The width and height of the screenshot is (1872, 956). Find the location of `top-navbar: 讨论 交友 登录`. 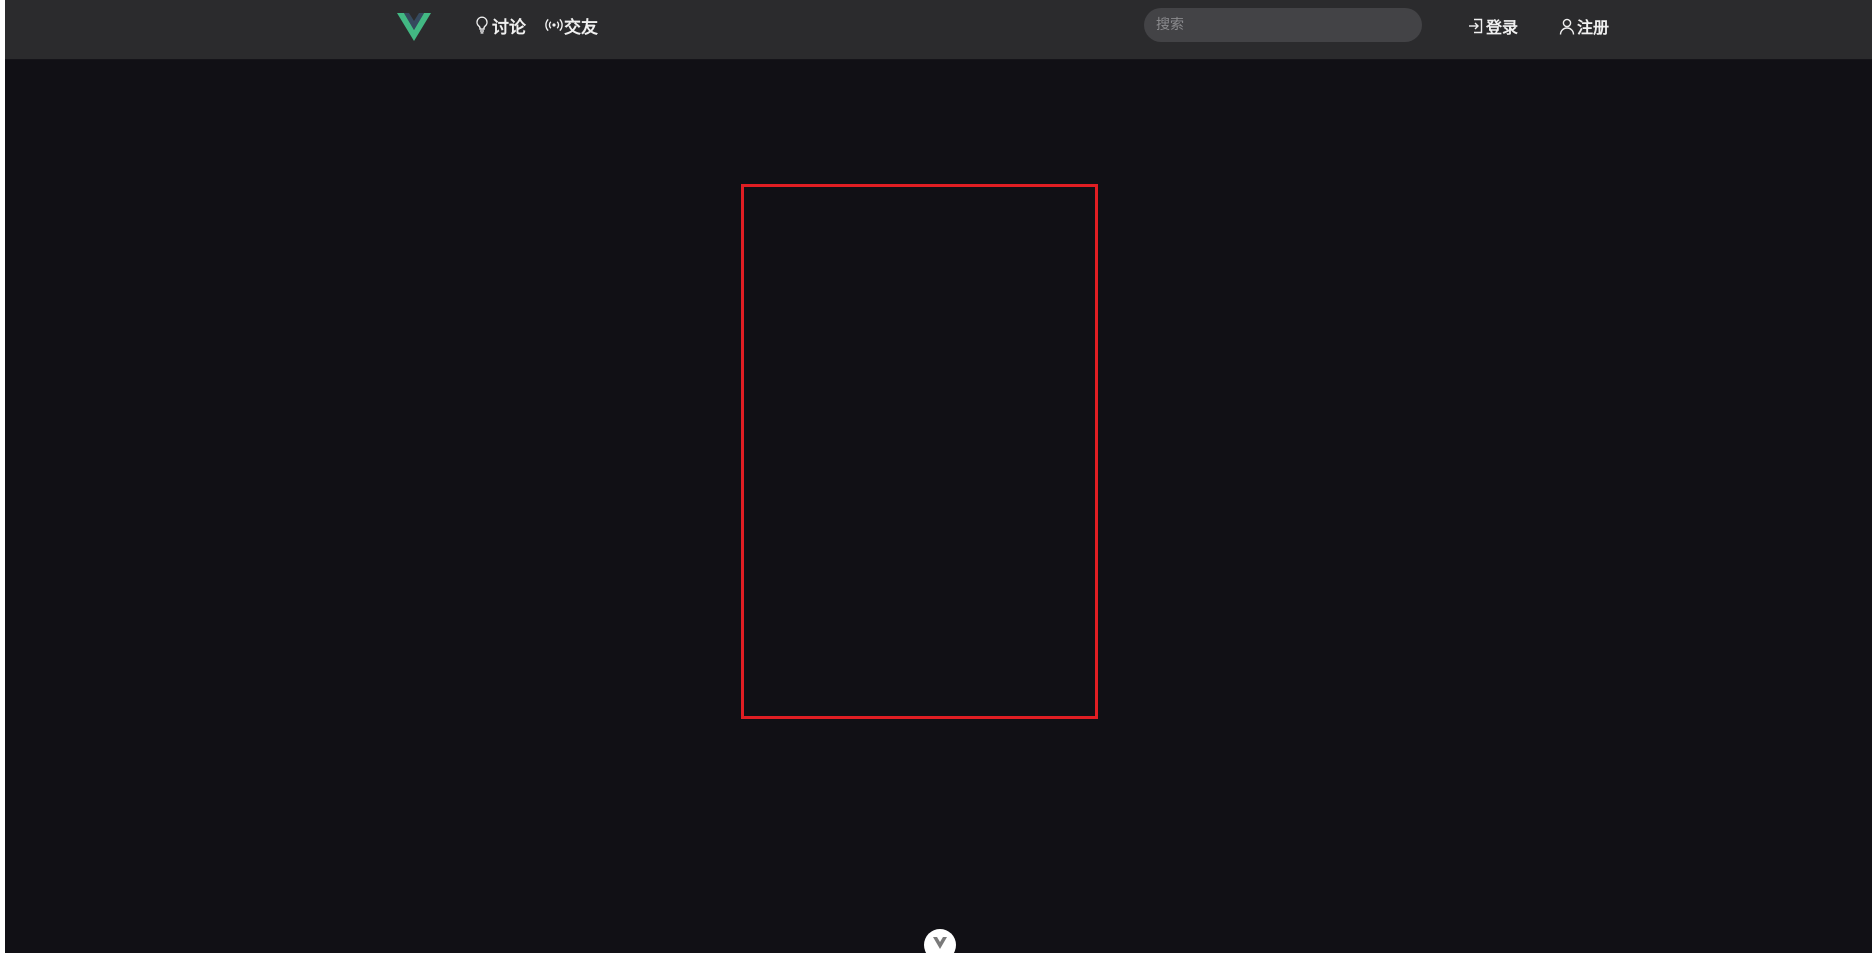

top-navbar: 讨论 交友 登录 is located at coordinates (938, 29).